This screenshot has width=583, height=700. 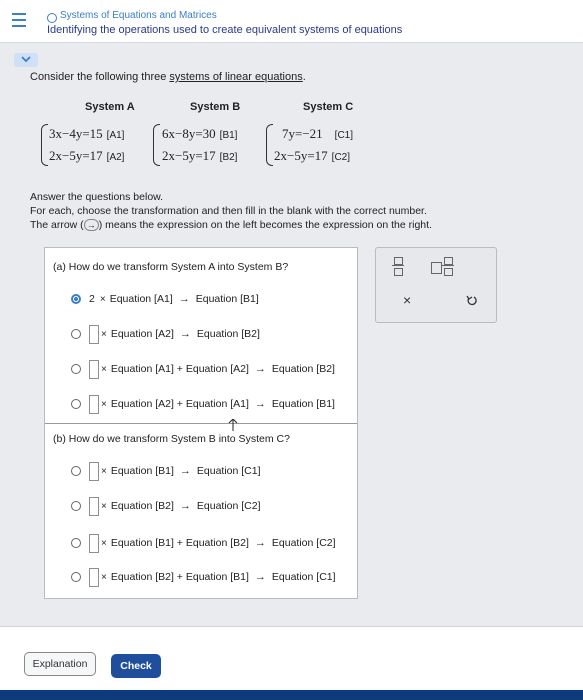 I want to click on progress-circle-icon, so click(x=52, y=18).